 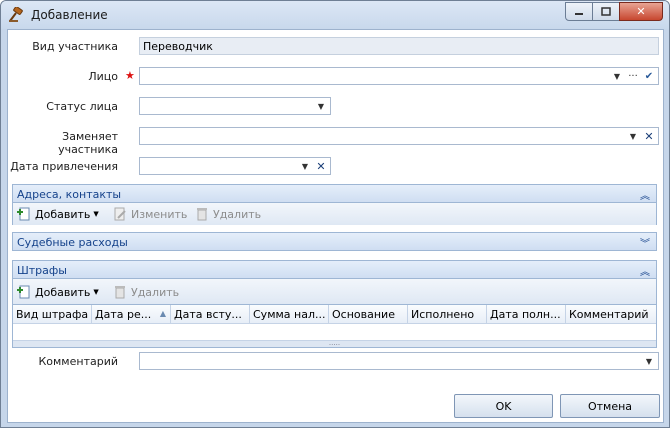 I want to click on fines-delete-label: Удалить, so click(x=155, y=292).